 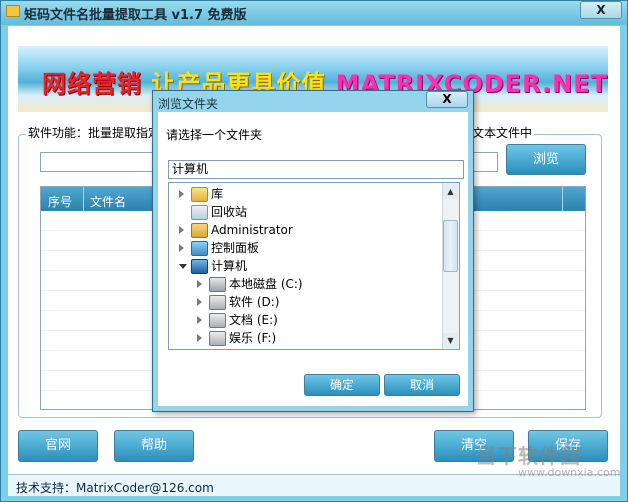 What do you see at coordinates (305, 302) in the screenshot?
I see `tree-item: 软件 (D:)` at bounding box center [305, 302].